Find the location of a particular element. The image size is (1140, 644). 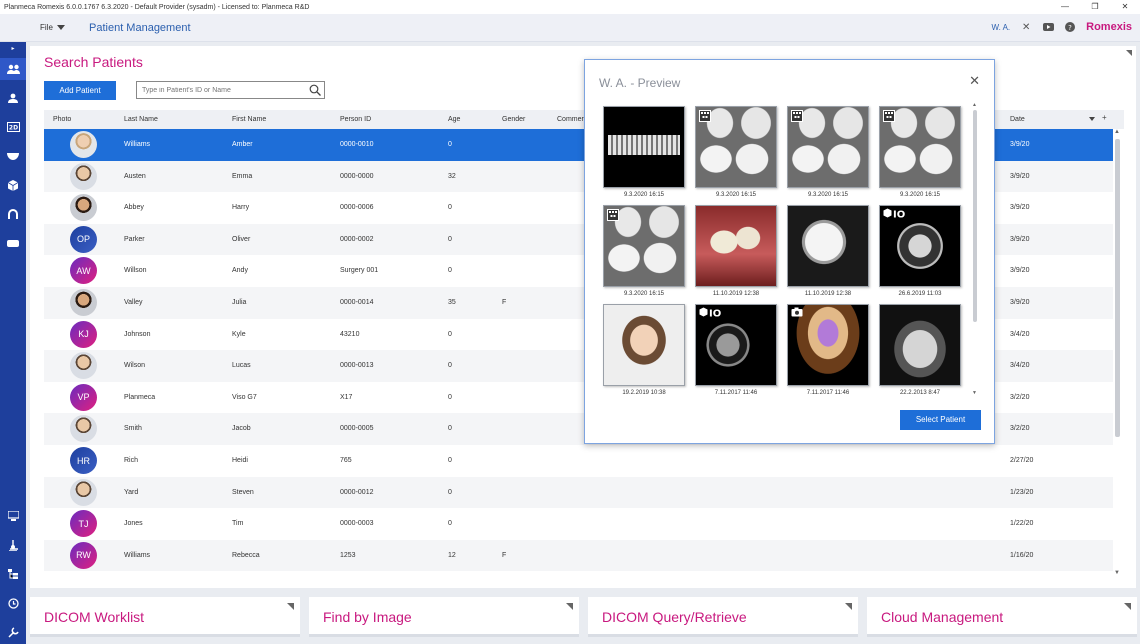

cell-first-name: Steven is located at coordinates (243, 492).